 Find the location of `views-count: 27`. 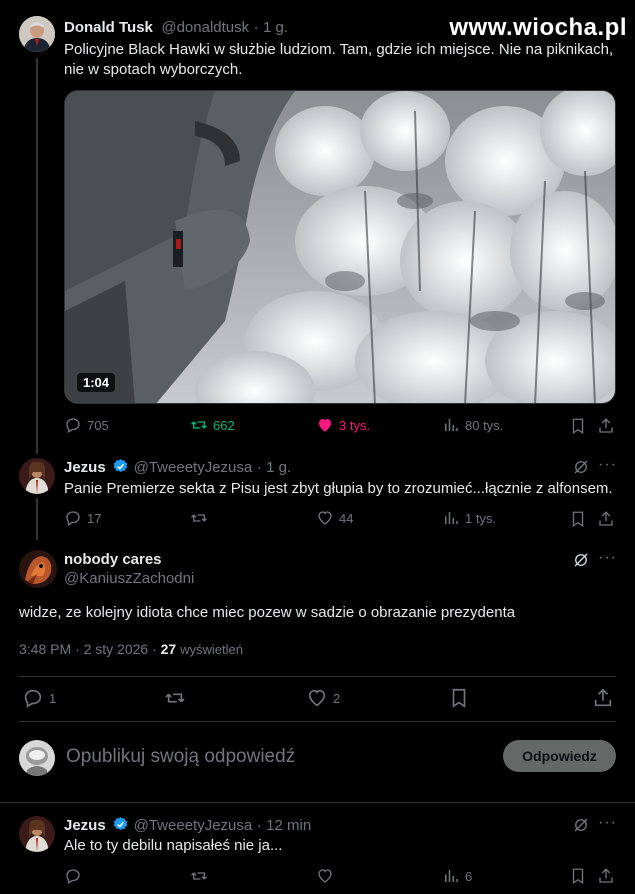

views-count: 27 is located at coordinates (168, 649).